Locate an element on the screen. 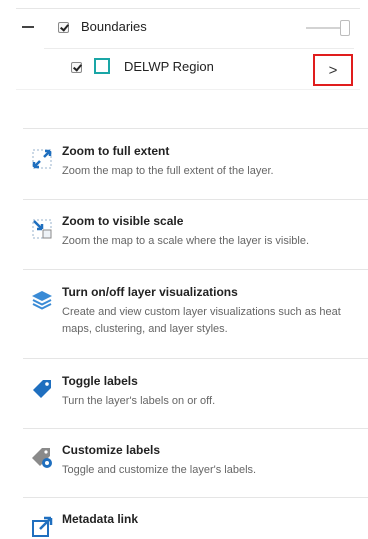  layers-stack-icon is located at coordinates (42, 300).